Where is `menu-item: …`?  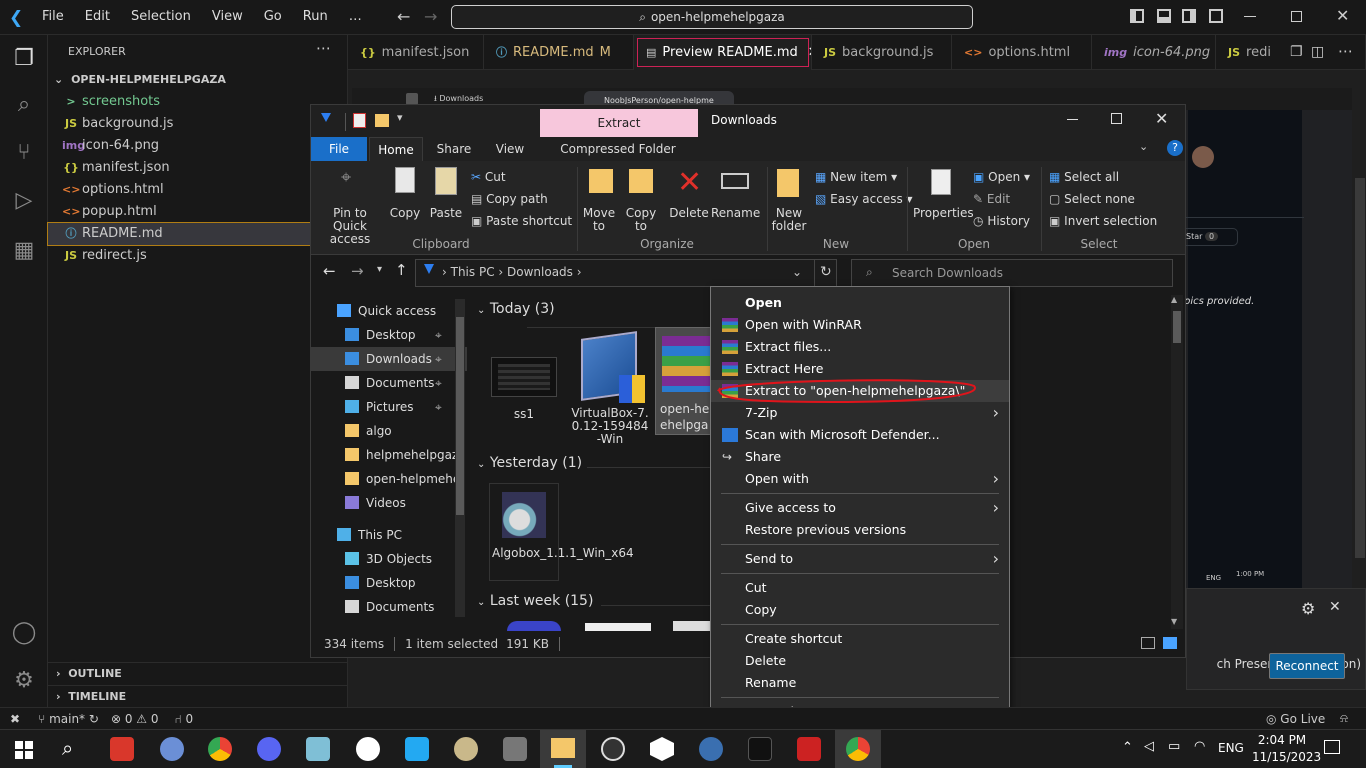
menu-item: … is located at coordinates (355, 16).